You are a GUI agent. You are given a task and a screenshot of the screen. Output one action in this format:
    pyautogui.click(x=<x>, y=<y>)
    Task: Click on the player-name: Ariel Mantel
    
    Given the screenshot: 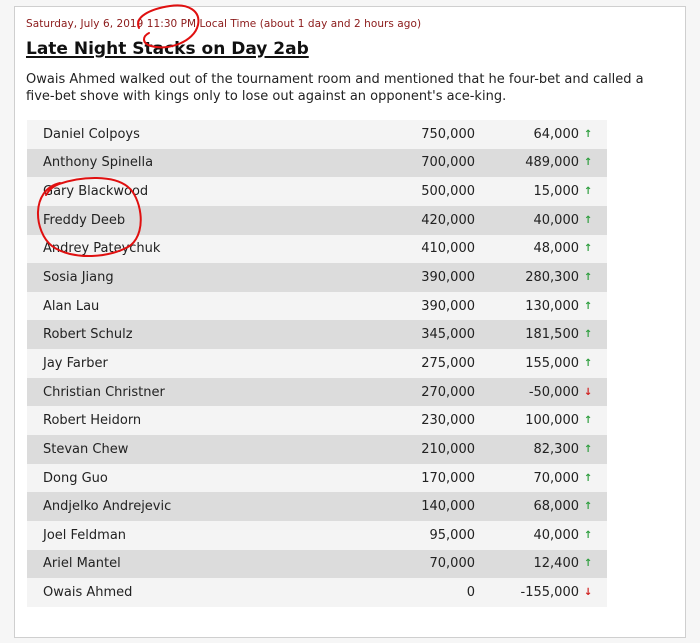 What is the action you would take?
    pyautogui.click(x=212, y=563)
    